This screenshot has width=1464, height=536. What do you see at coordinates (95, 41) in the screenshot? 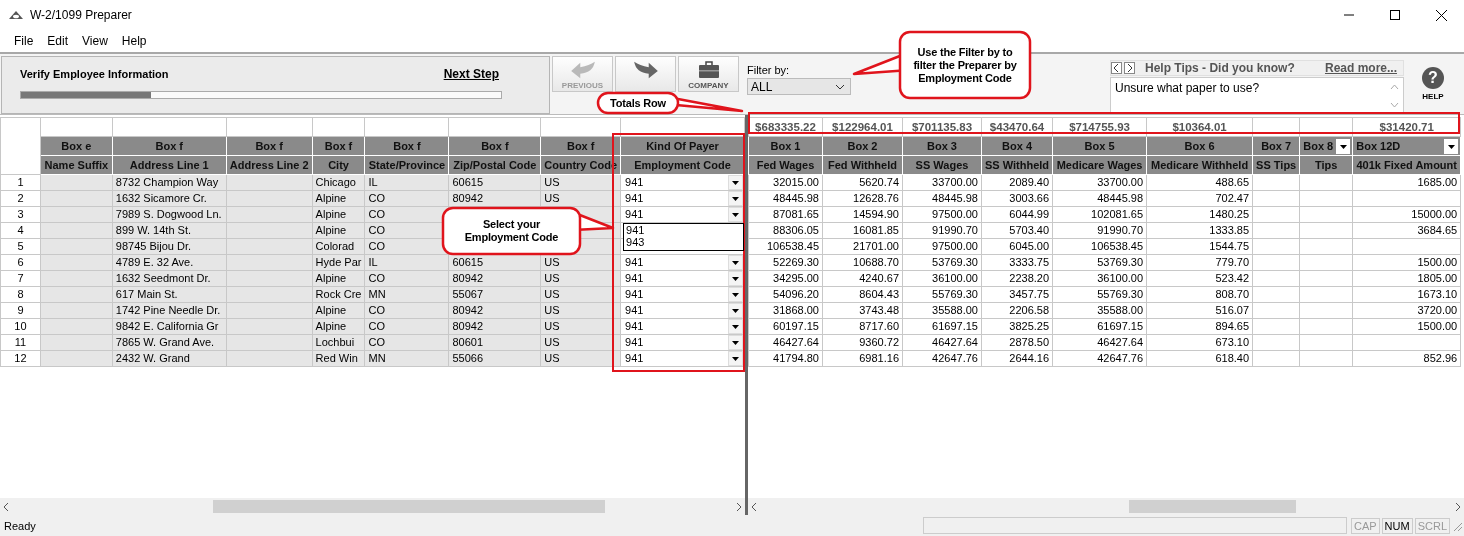
I see `menu-item: View` at bounding box center [95, 41].